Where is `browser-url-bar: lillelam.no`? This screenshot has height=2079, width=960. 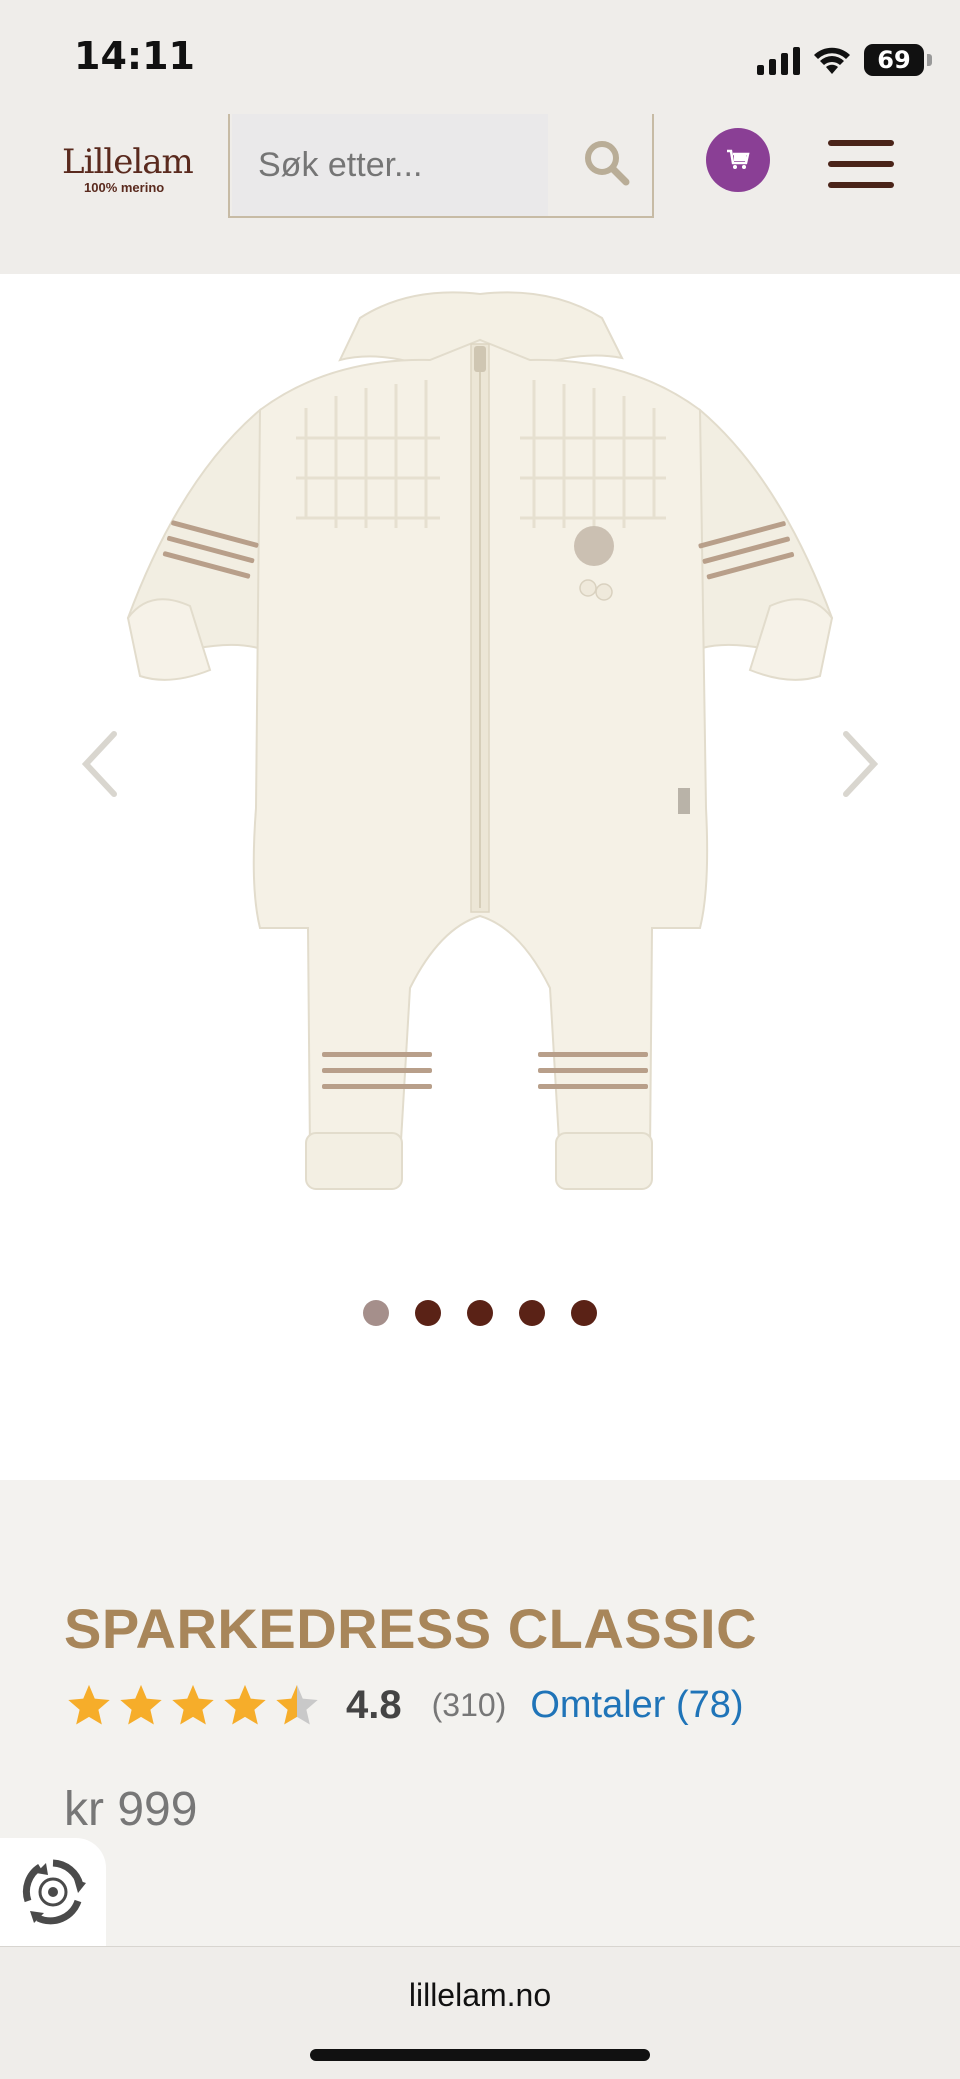
browser-url-bar: lillelam.no is located at coordinates (480, 2012).